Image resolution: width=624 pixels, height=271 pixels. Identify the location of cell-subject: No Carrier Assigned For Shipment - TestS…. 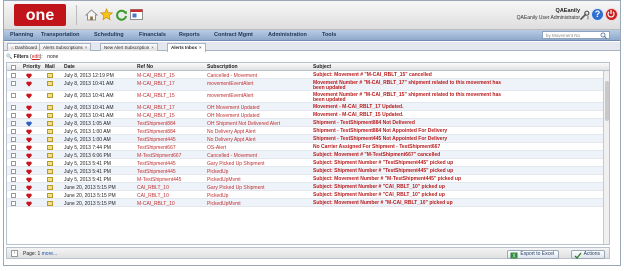
(411, 147).